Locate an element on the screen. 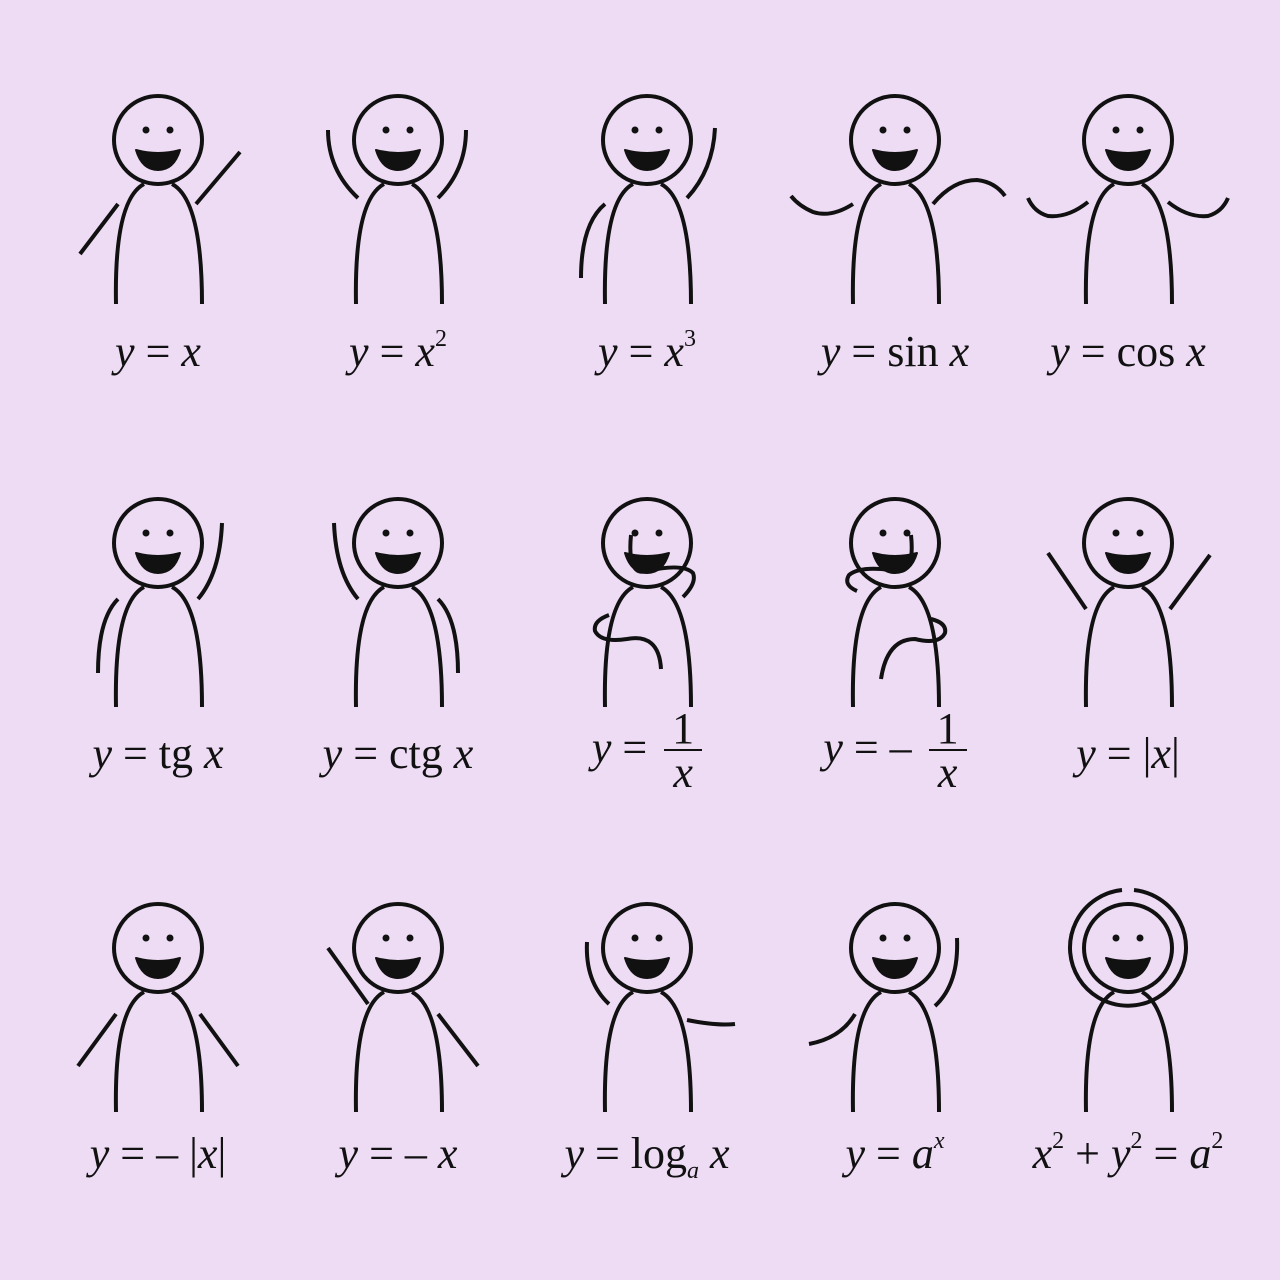 This screenshot has height=1280, width=1280. formula-circle: x2 + y2 = a2 is located at coordinates (1128, 1154).